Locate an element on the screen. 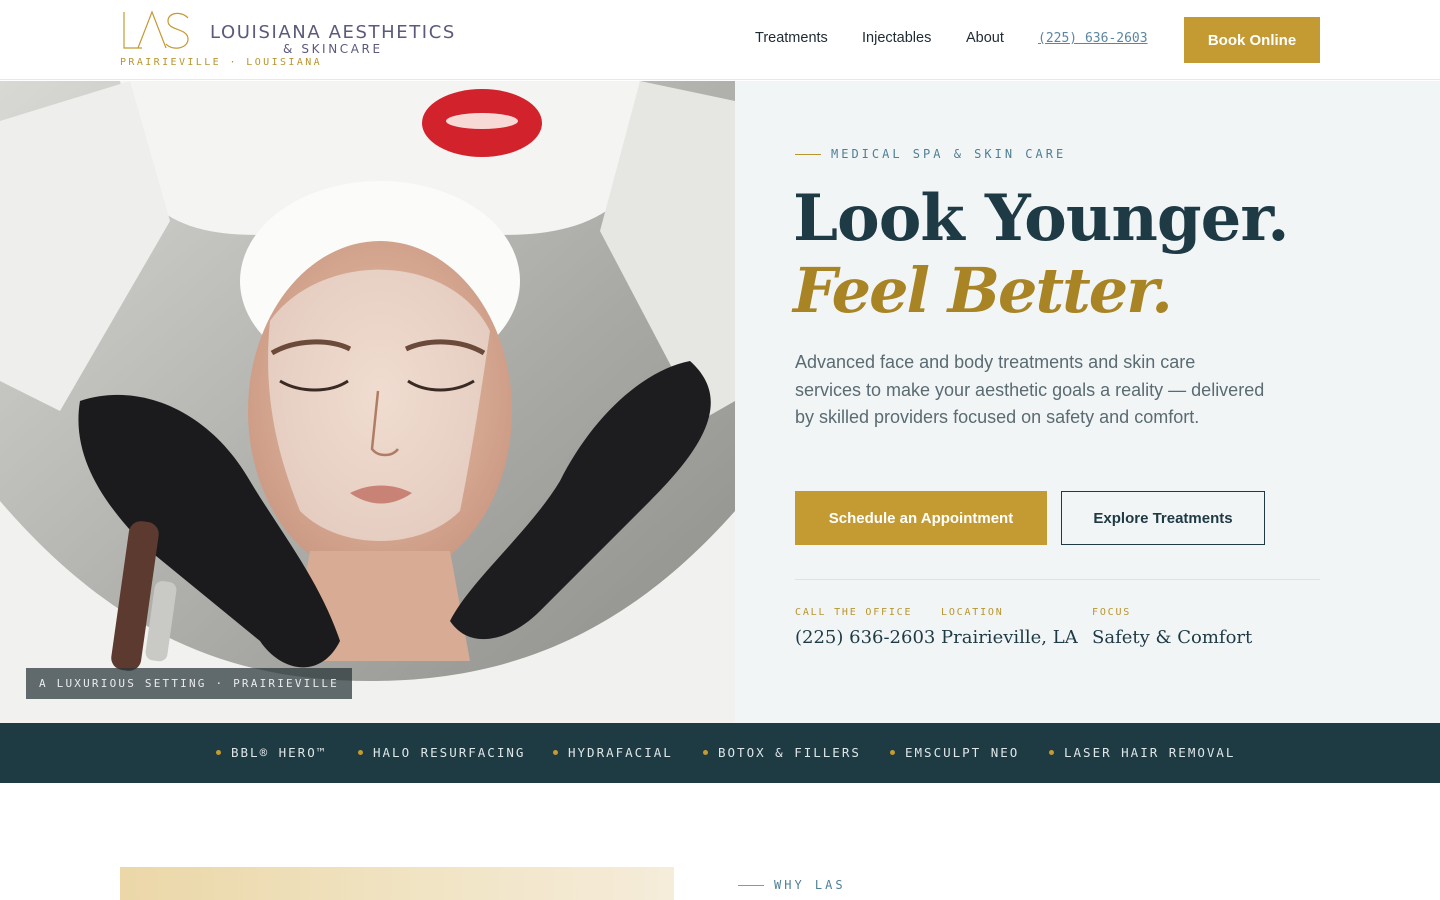  ticker-label: EMSCULPT NEO is located at coordinates (962, 752).